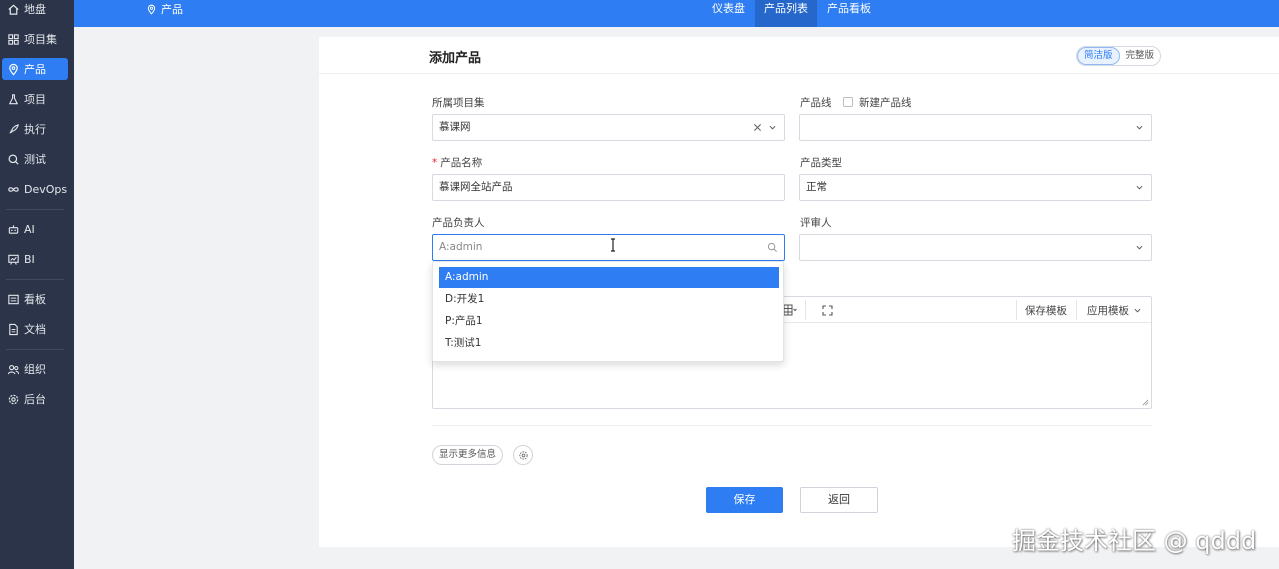 This screenshot has height=569, width=1279. Describe the element at coordinates (790, 310) in the screenshot. I see `table-icon` at that location.